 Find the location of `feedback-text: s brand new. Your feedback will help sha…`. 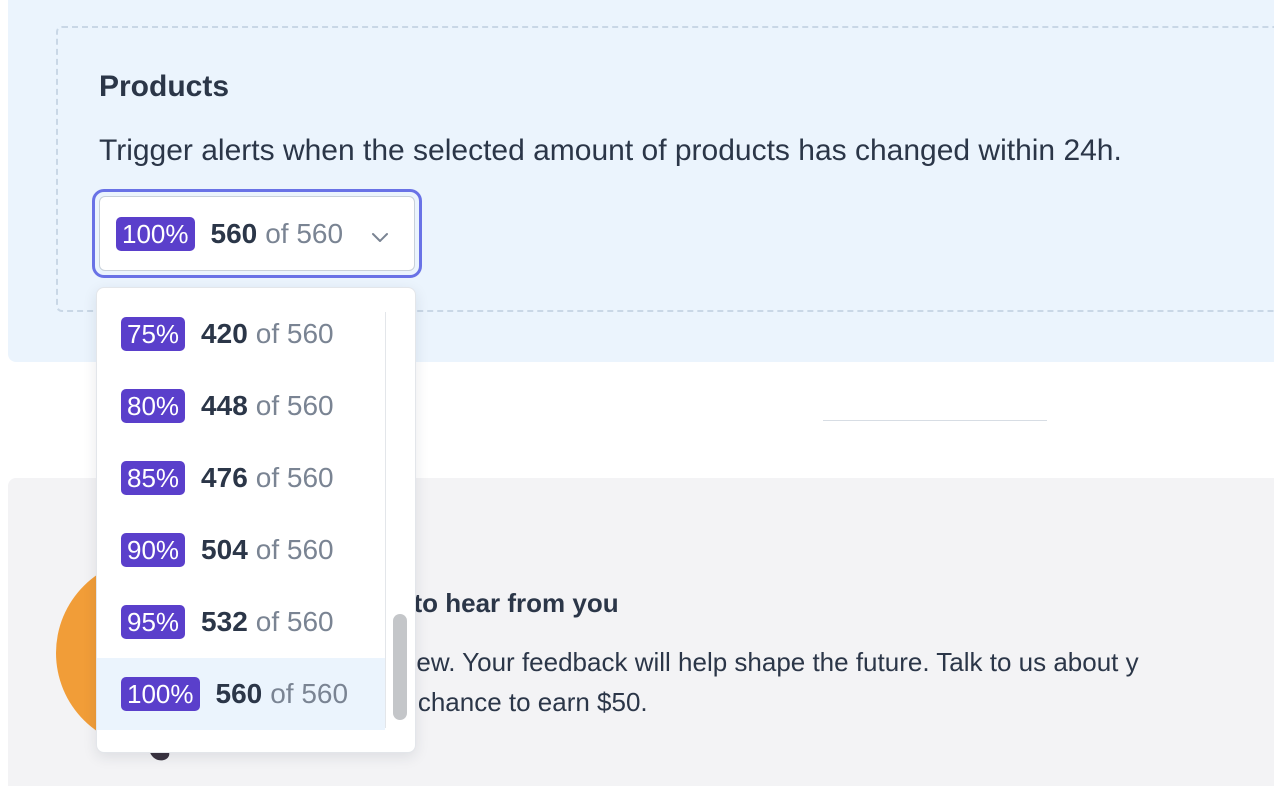

feedback-text: s brand new. Your feedback will help sha… is located at coordinates (791, 682).